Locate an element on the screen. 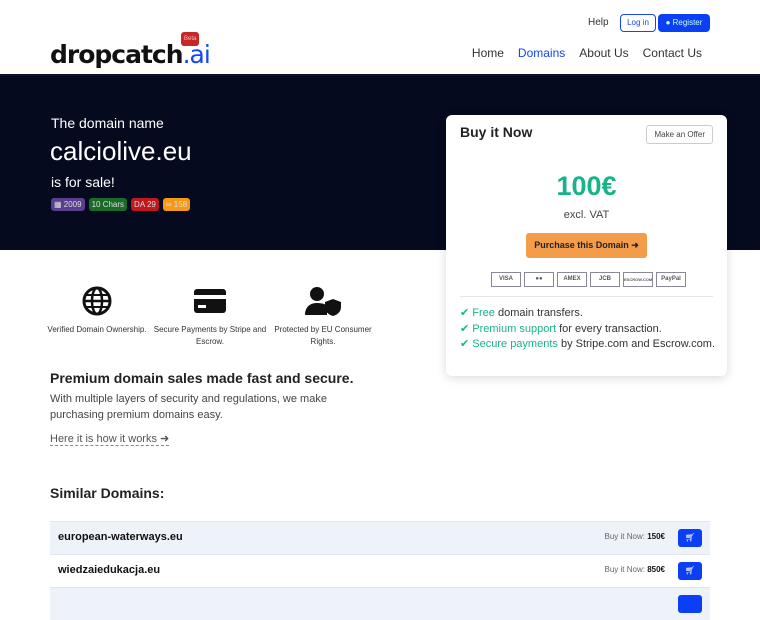  cart-button is located at coordinates (690, 604).